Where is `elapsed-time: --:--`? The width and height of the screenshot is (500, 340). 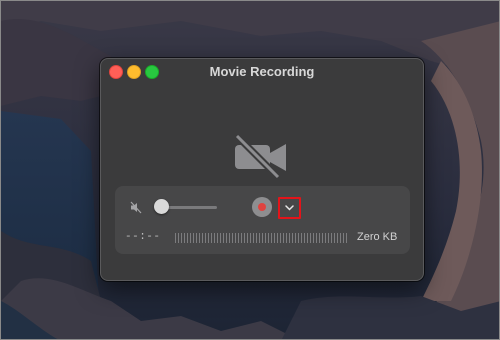 elapsed-time: --:-- is located at coordinates (143, 237).